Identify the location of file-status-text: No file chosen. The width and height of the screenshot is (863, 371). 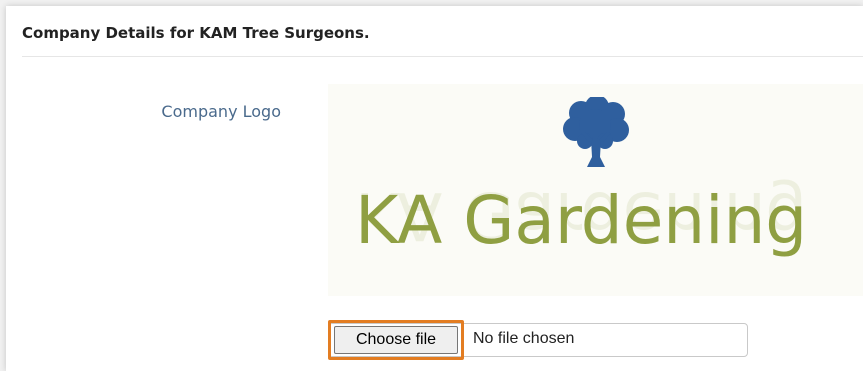
(524, 338).